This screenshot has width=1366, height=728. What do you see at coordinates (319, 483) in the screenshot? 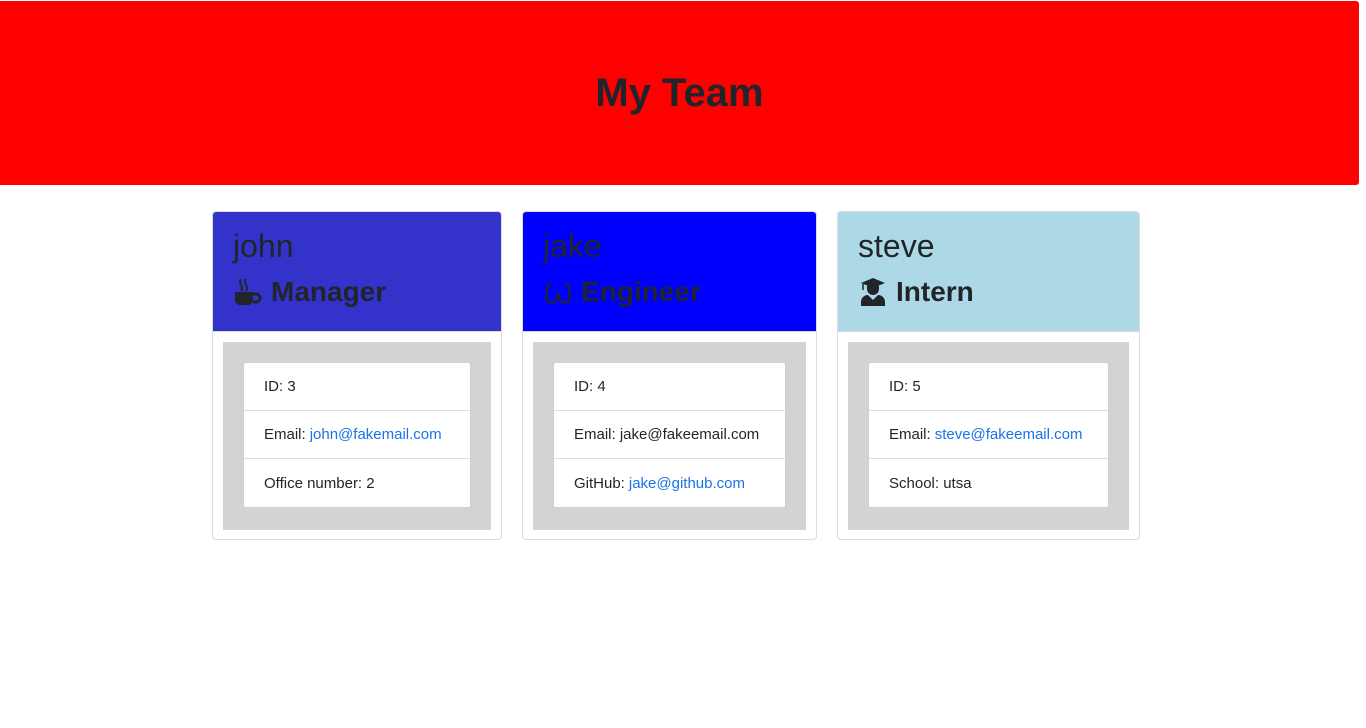
I see `office-number-text: Office number: 2` at bounding box center [319, 483].